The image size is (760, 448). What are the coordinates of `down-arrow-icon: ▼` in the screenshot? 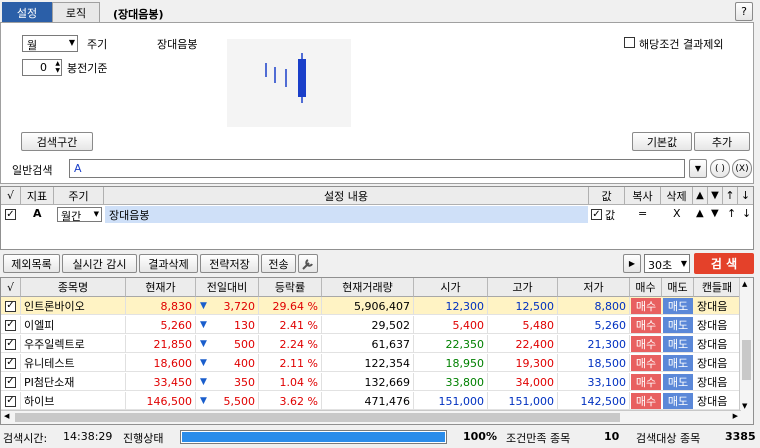 It's located at (203, 306).